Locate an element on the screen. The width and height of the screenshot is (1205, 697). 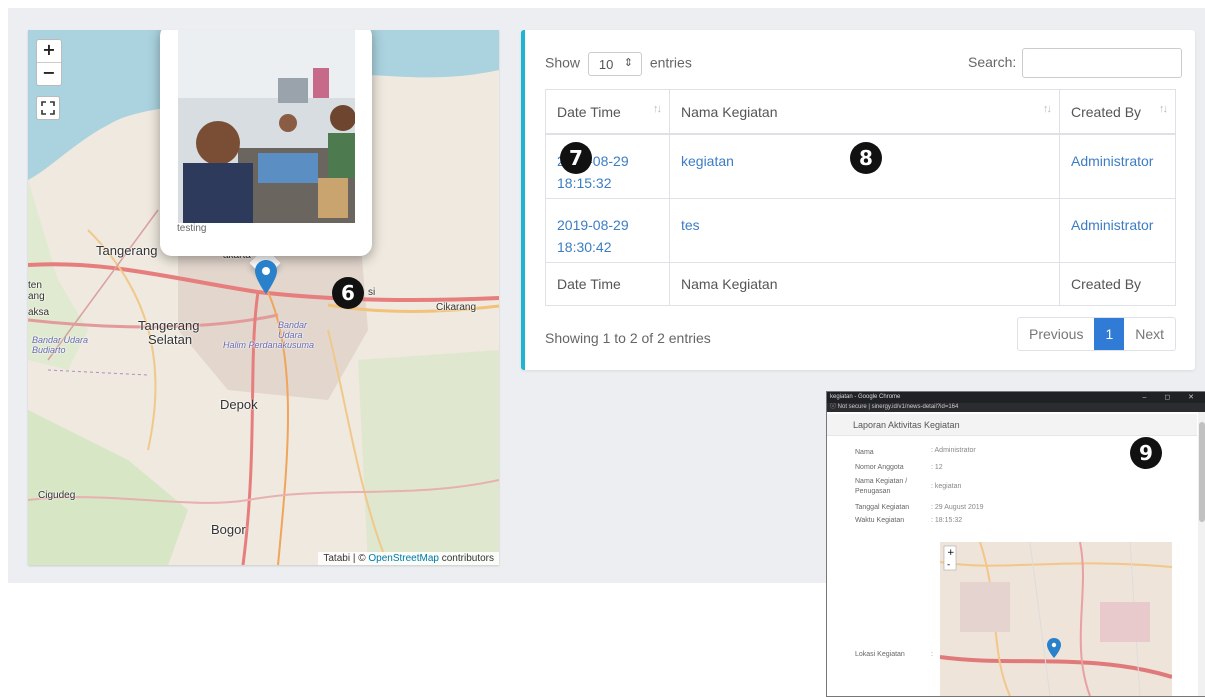
attribution-prefix: Tatabi | © is located at coordinates (344, 558).